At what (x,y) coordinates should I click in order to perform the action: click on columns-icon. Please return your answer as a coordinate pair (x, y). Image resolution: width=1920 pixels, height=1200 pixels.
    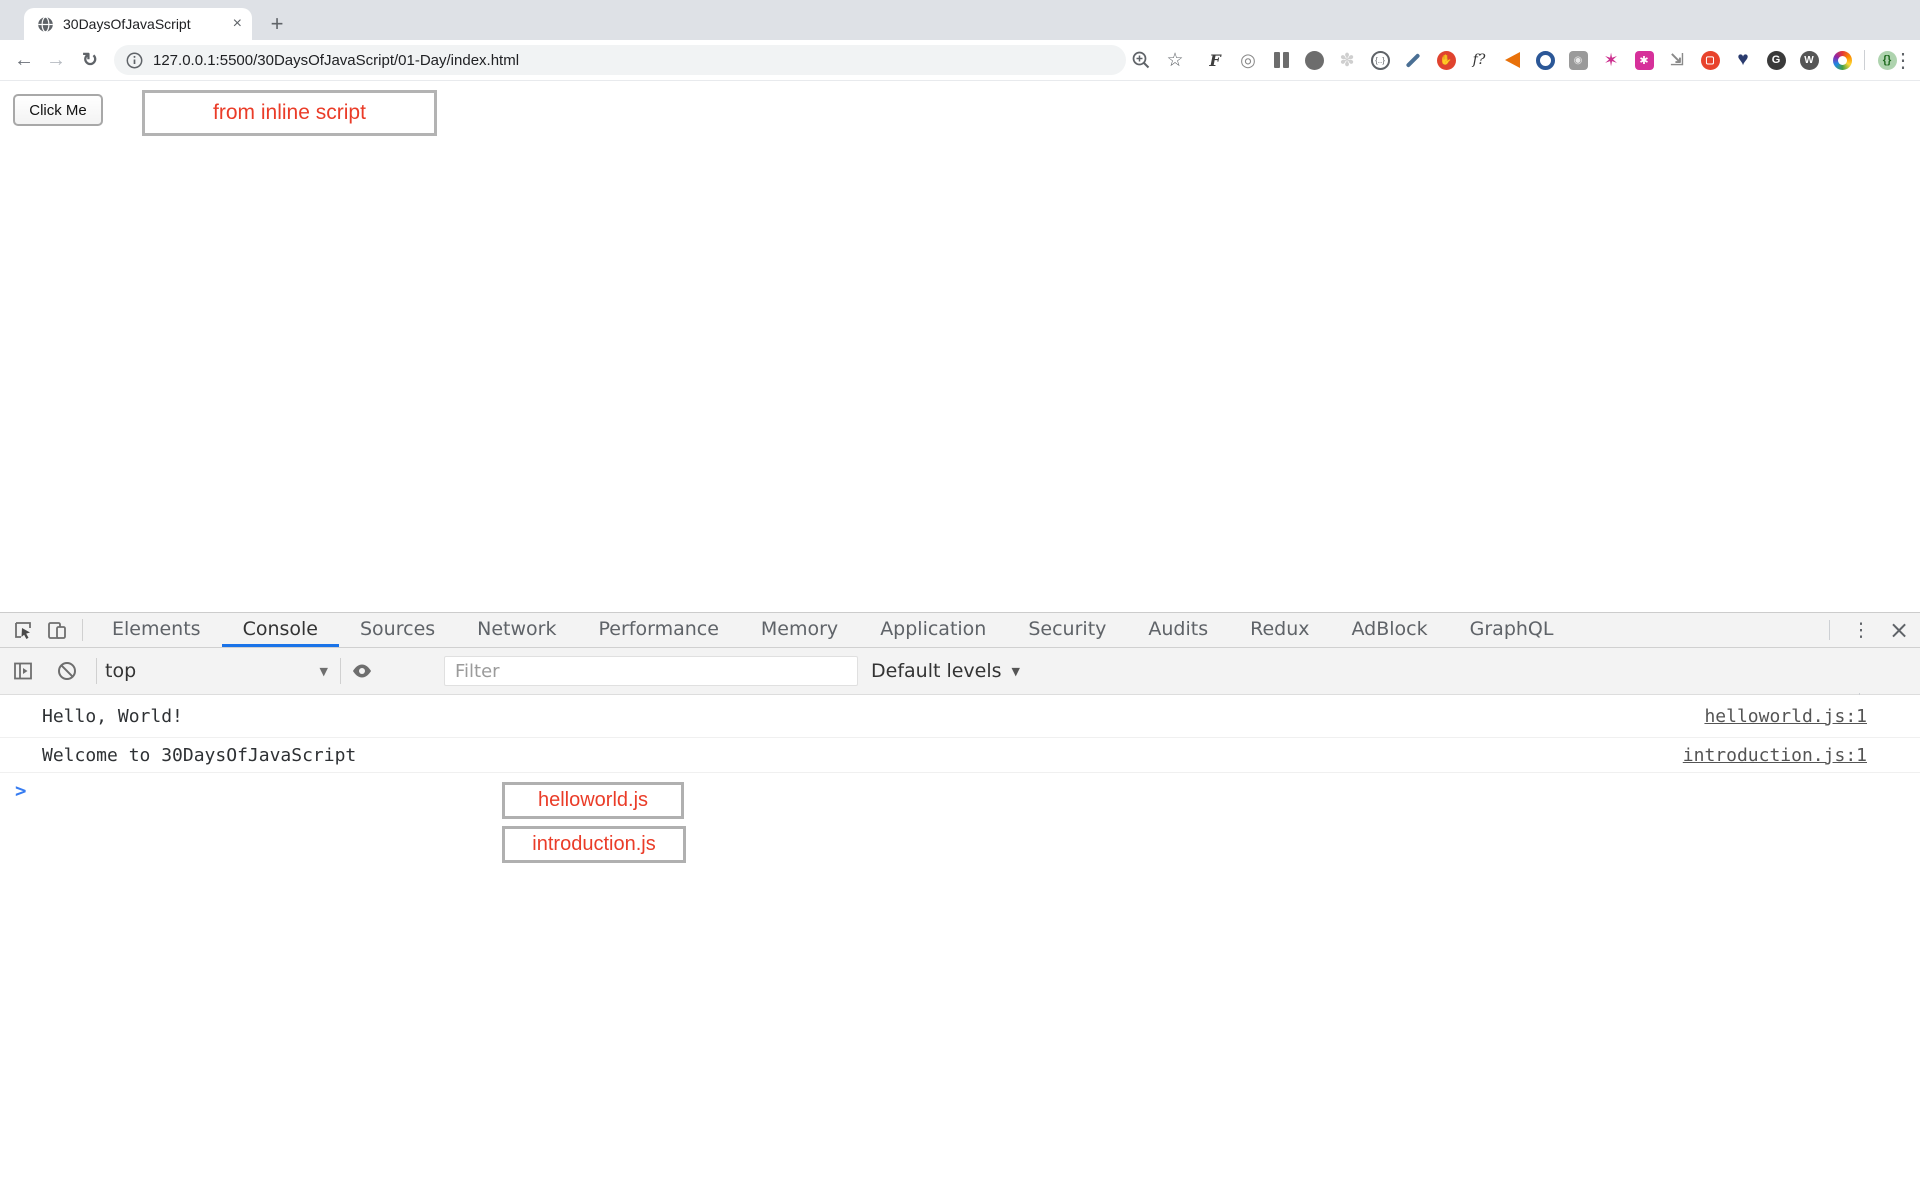
    Looking at the image, I should click on (1281, 60).